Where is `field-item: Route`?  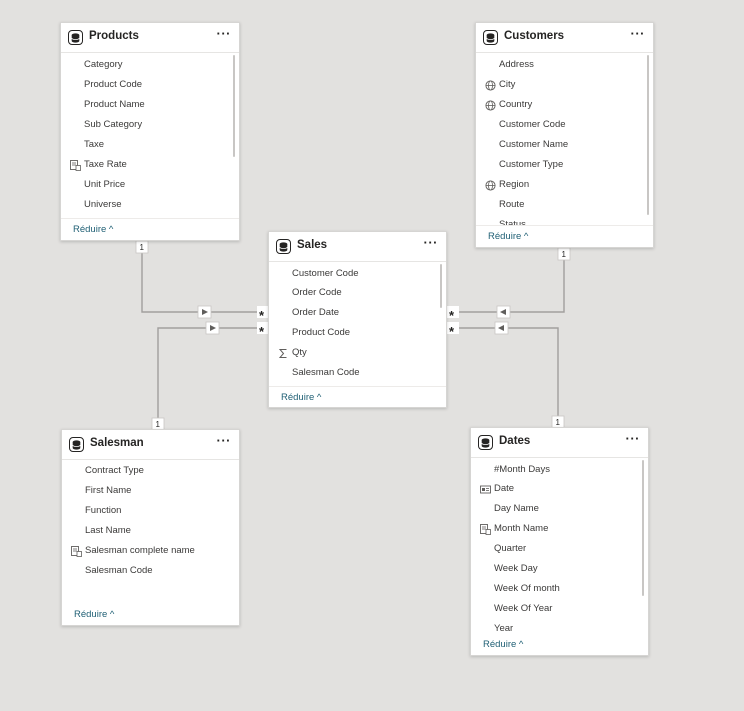
field-item: Route is located at coordinates (559, 205).